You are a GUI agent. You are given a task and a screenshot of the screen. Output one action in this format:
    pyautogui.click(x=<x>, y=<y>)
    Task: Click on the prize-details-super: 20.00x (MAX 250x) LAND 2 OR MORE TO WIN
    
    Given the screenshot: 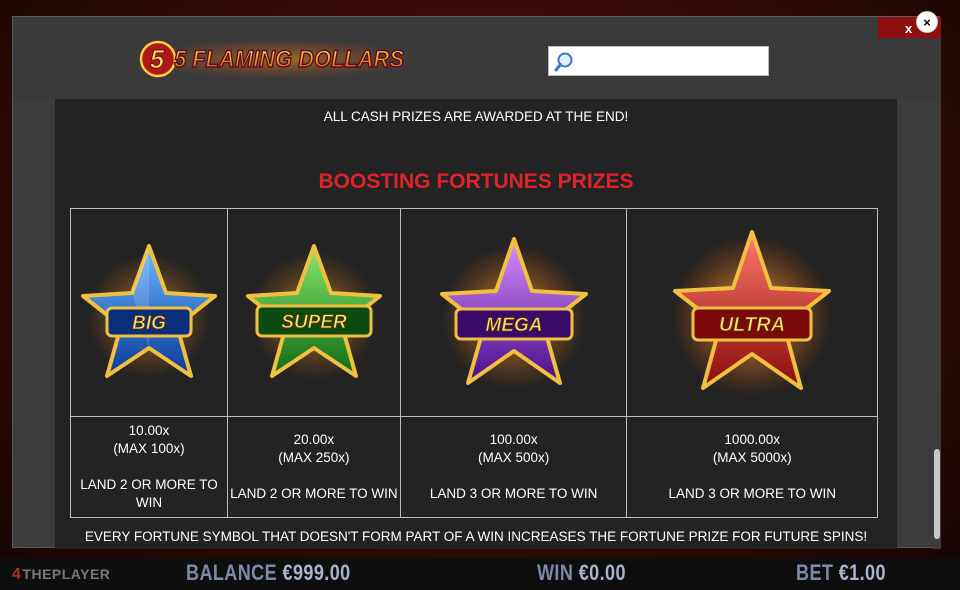 What is the action you would take?
    pyautogui.click(x=313, y=467)
    